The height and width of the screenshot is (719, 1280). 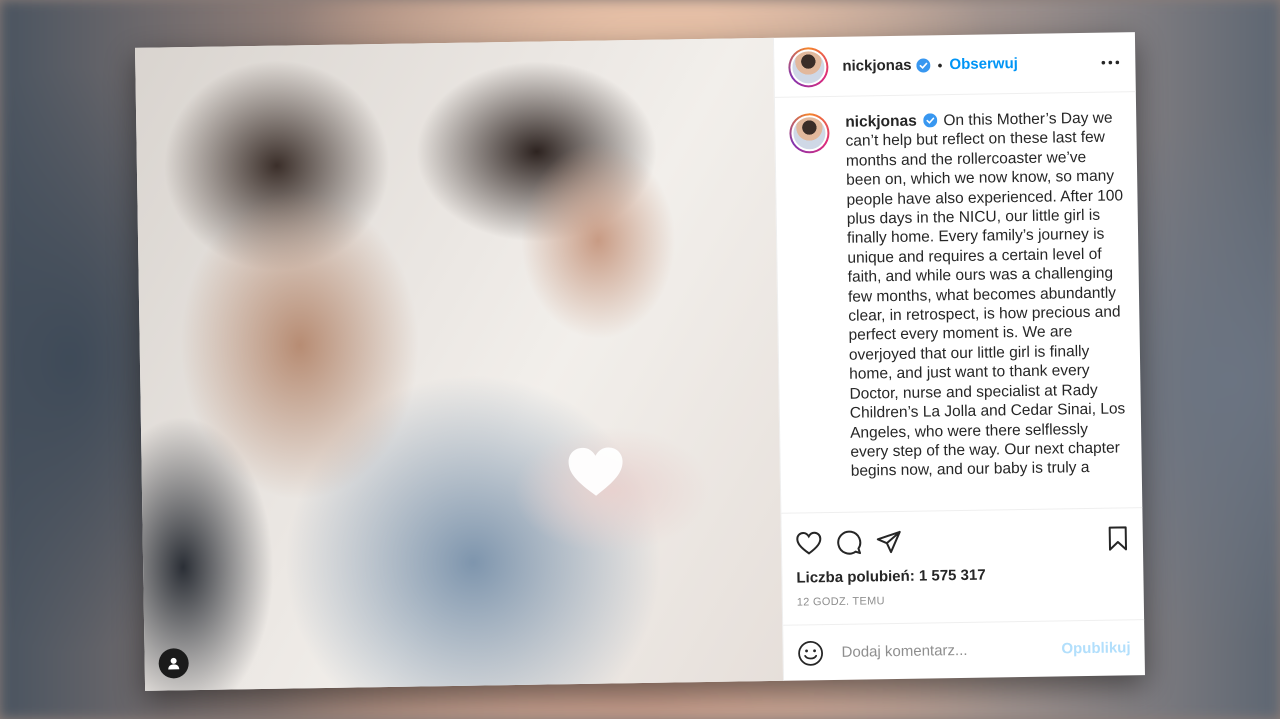 What do you see at coordinates (950, 650) in the screenshot?
I see `comment-input` at bounding box center [950, 650].